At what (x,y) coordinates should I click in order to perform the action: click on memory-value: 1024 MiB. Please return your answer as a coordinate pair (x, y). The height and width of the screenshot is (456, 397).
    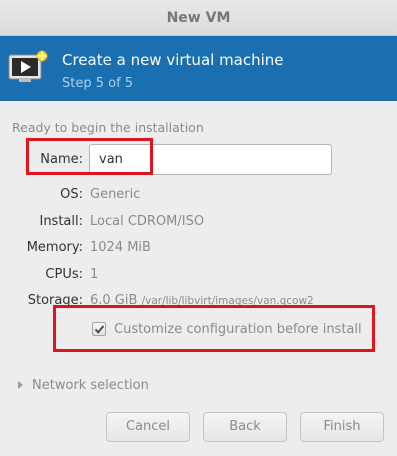
    Looking at the image, I should click on (120, 247).